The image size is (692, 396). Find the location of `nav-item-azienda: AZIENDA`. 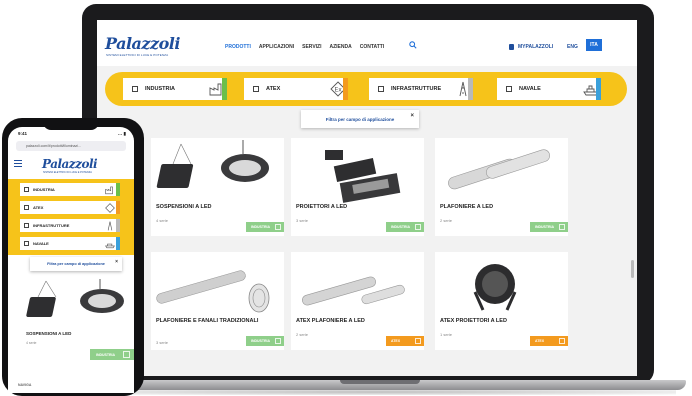

nav-item-azienda: AZIENDA is located at coordinates (340, 47).